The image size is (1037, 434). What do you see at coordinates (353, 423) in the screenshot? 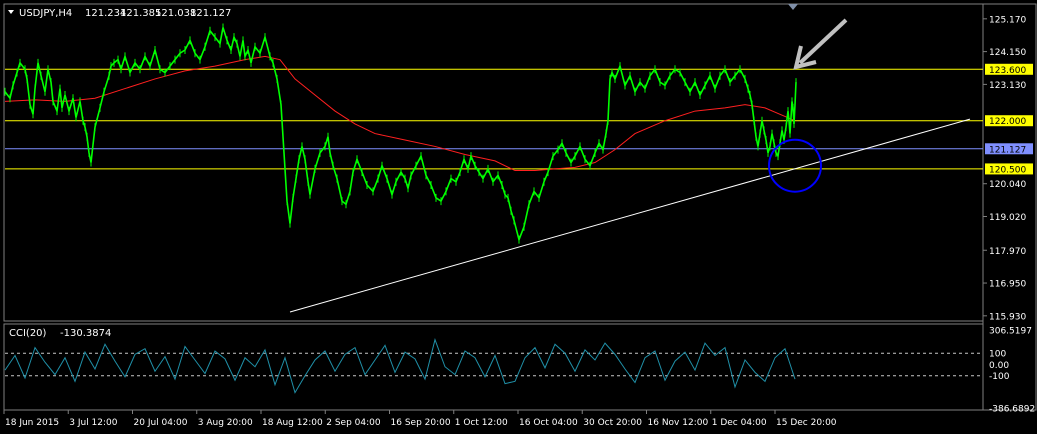
I see `time-tick-label: 2 Sep 04:00` at bounding box center [353, 423].